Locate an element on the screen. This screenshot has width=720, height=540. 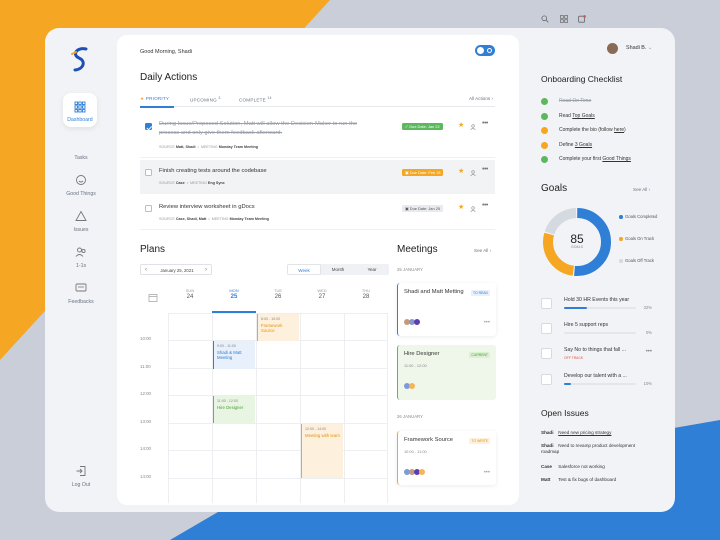
sidebar-item-dashboard: Dashboard is located at coordinates (80, 110).